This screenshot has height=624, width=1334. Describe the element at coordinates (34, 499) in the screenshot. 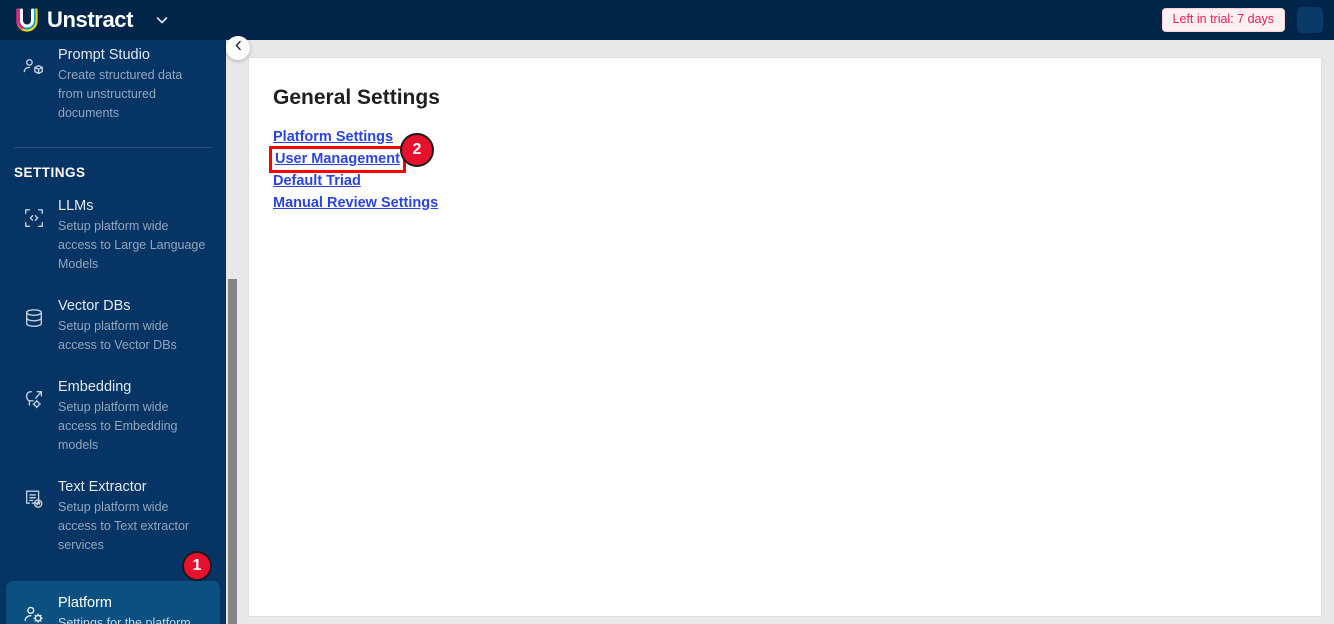

I see `document-extract-icon` at that location.